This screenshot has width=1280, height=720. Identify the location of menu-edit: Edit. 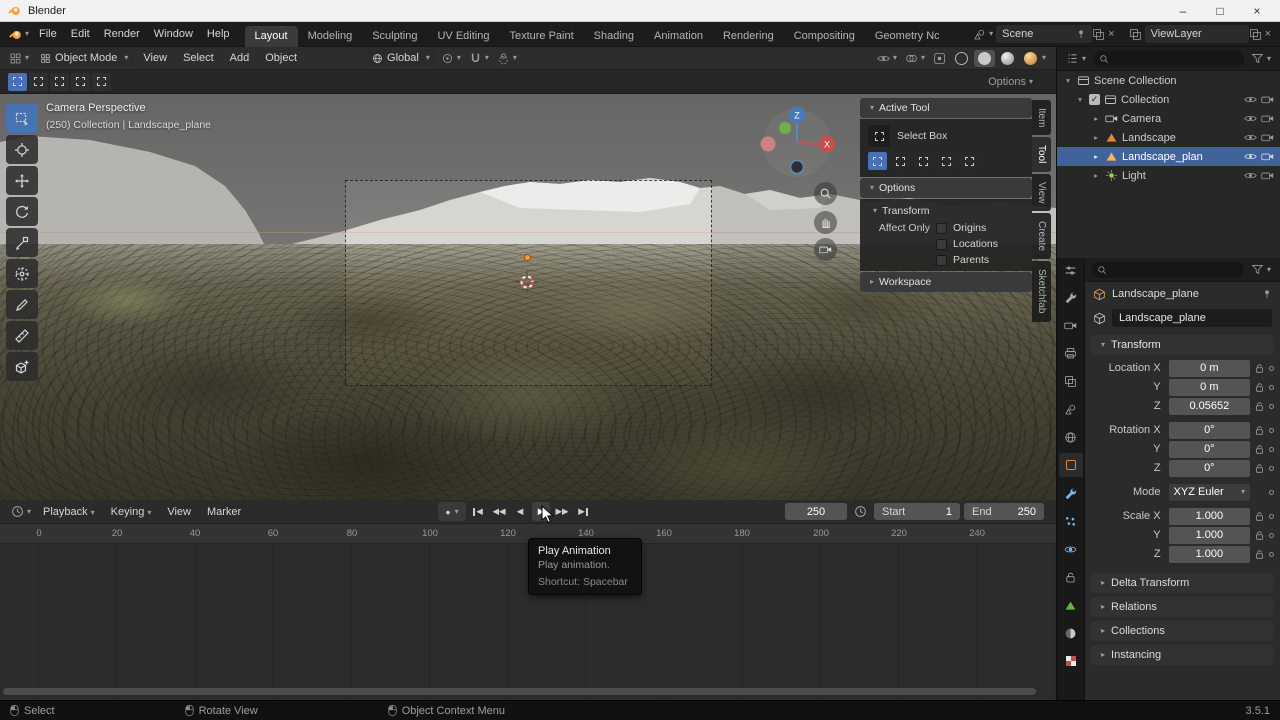
(80, 34).